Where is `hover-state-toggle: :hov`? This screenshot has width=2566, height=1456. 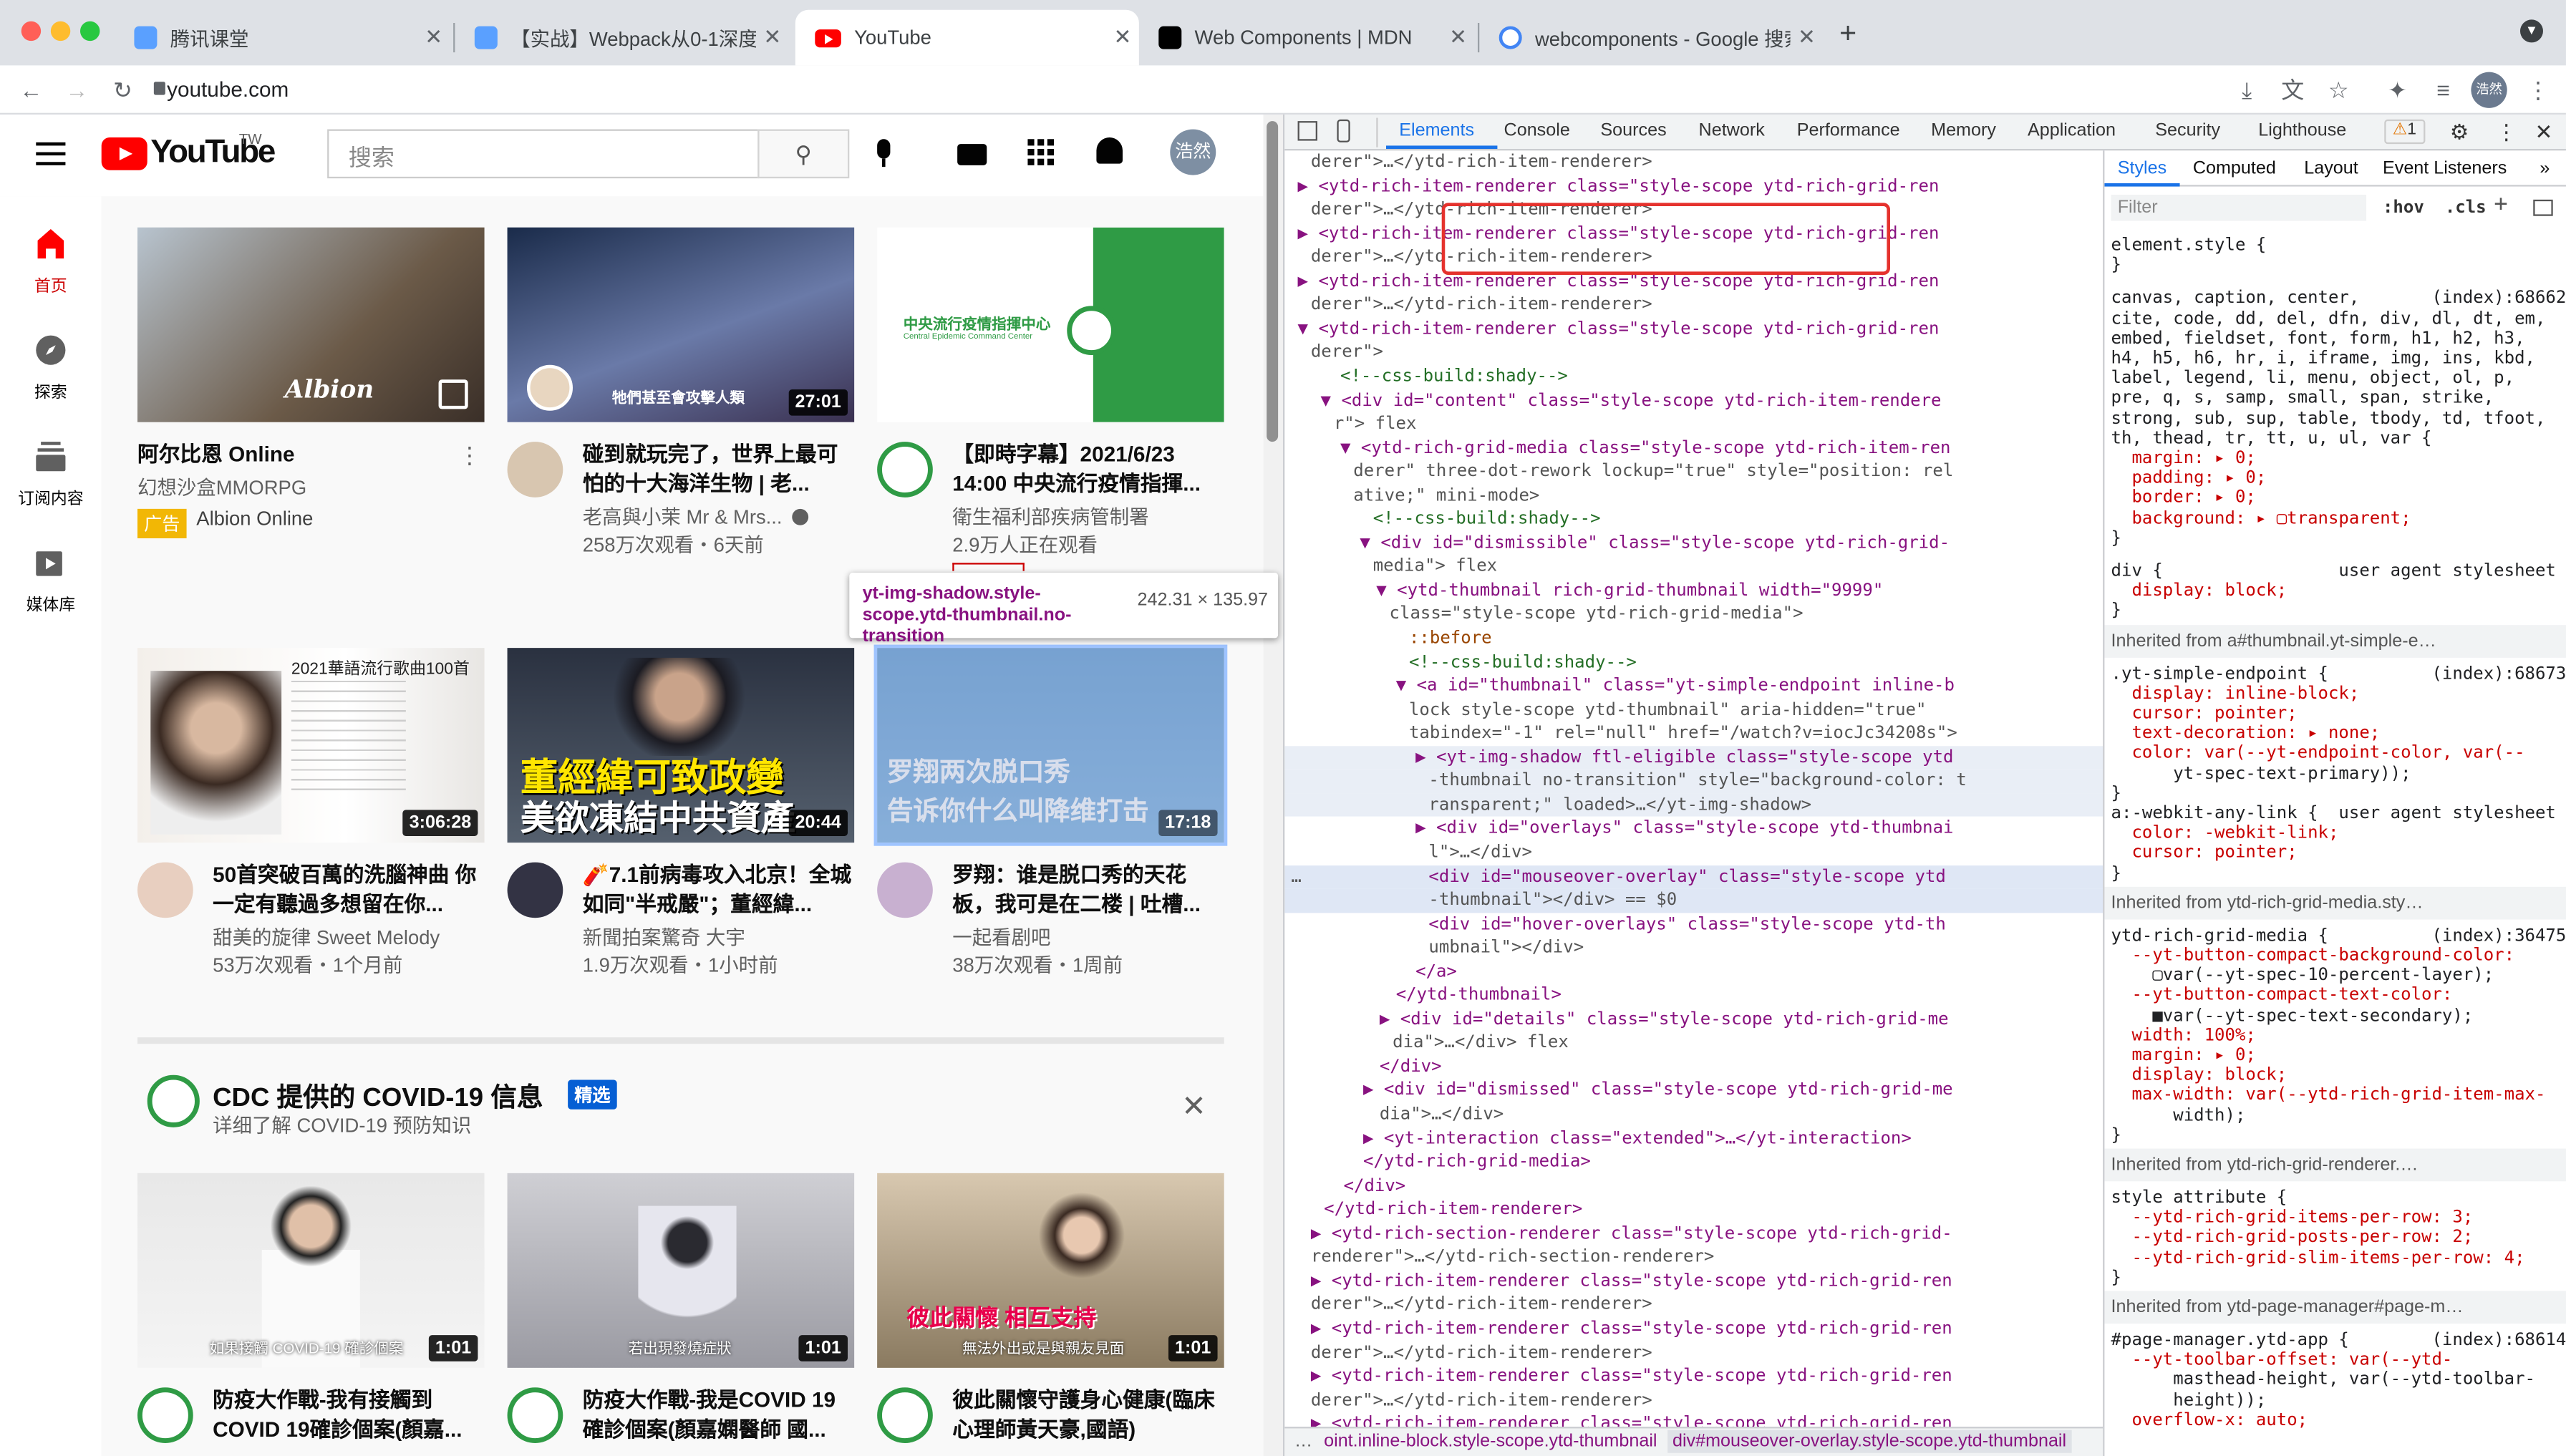
hover-state-toggle: :hov is located at coordinates (2403, 208).